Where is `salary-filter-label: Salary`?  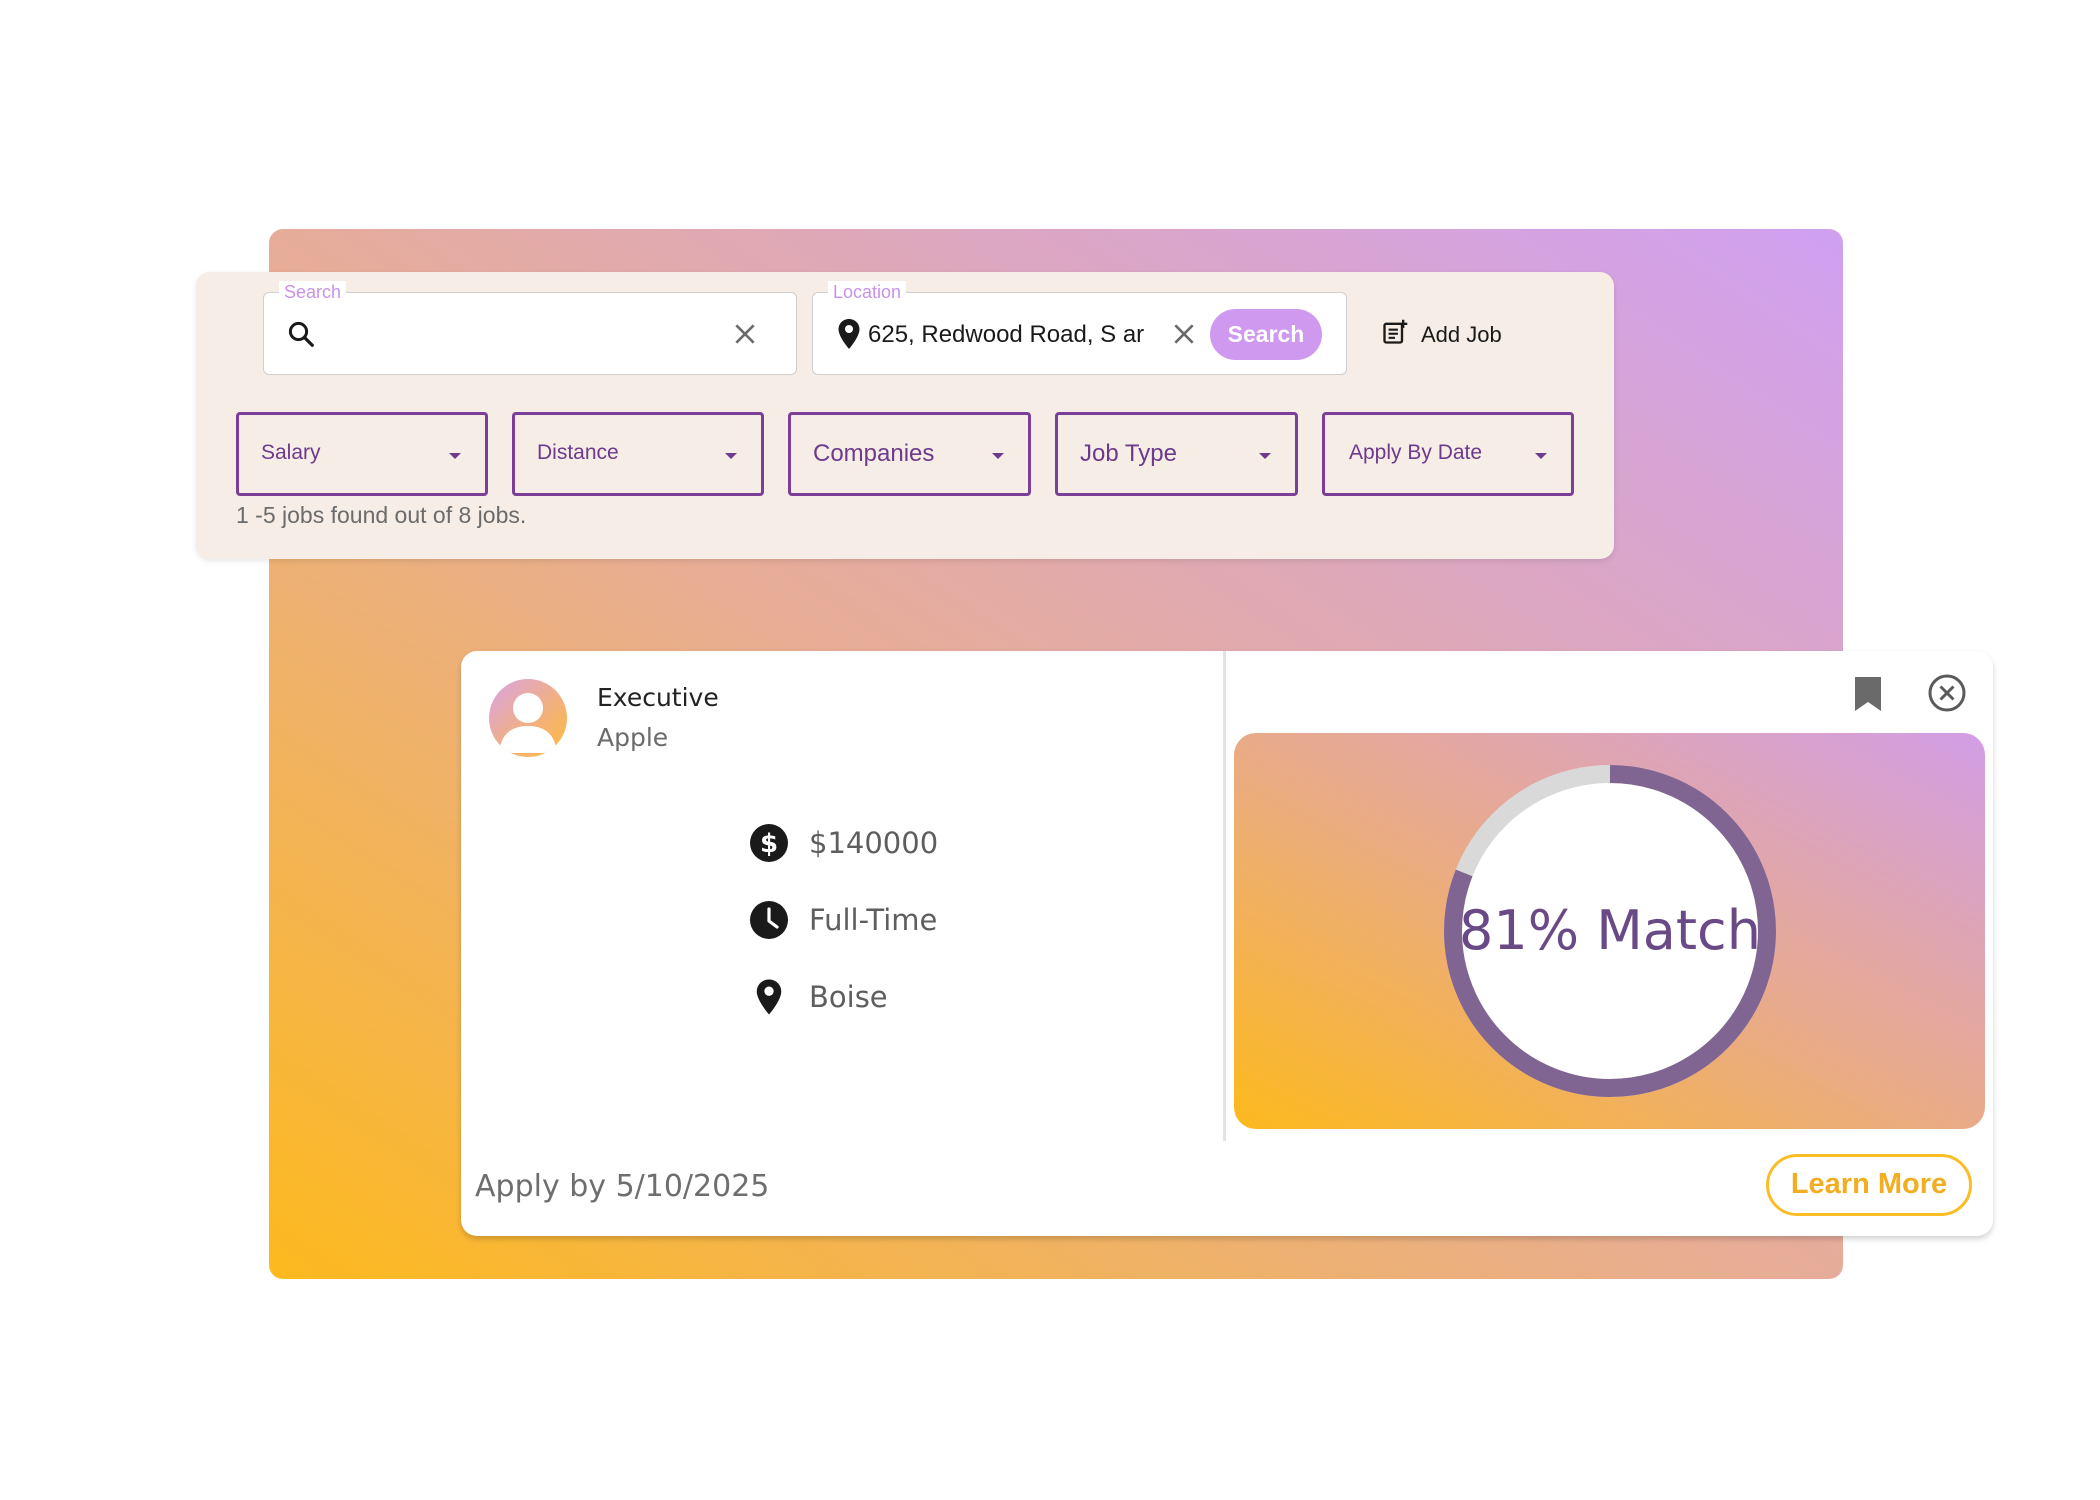 salary-filter-label: Salary is located at coordinates (291, 452).